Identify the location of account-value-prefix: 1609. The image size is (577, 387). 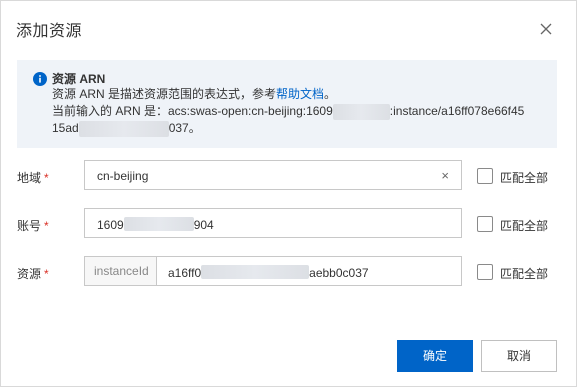
(110, 225).